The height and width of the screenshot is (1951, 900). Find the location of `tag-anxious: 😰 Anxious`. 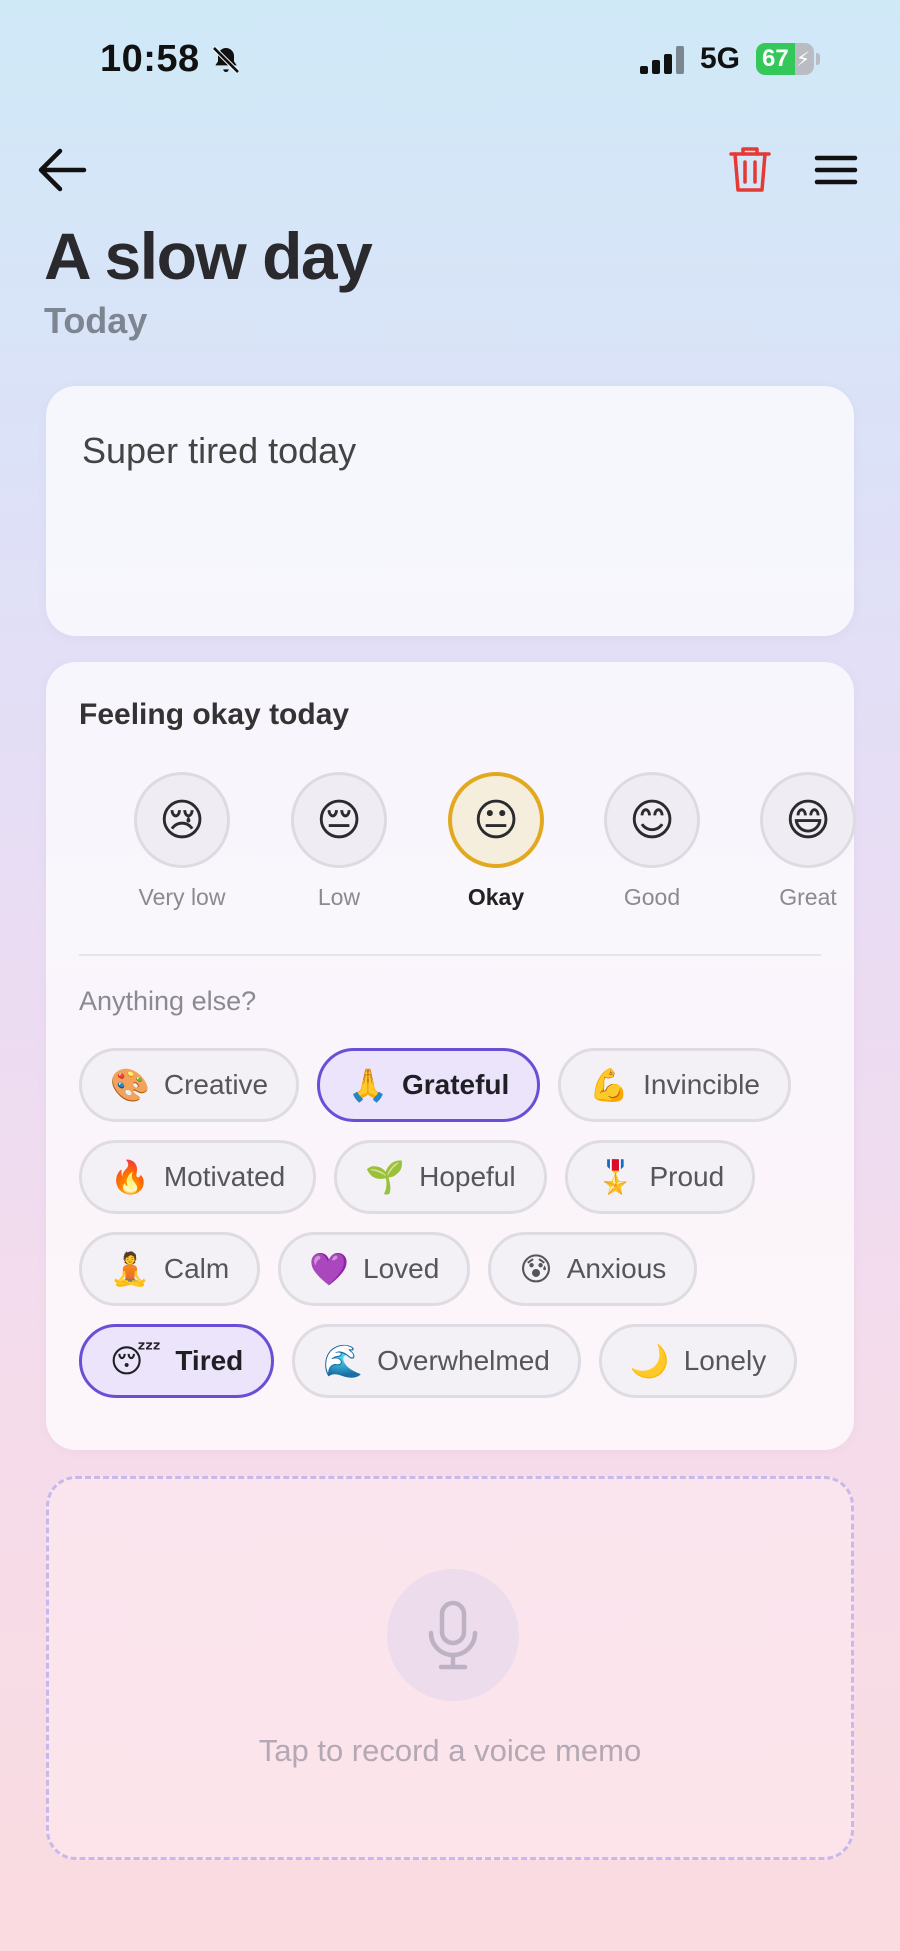

tag-anxious: 😰 Anxious is located at coordinates (593, 1269).